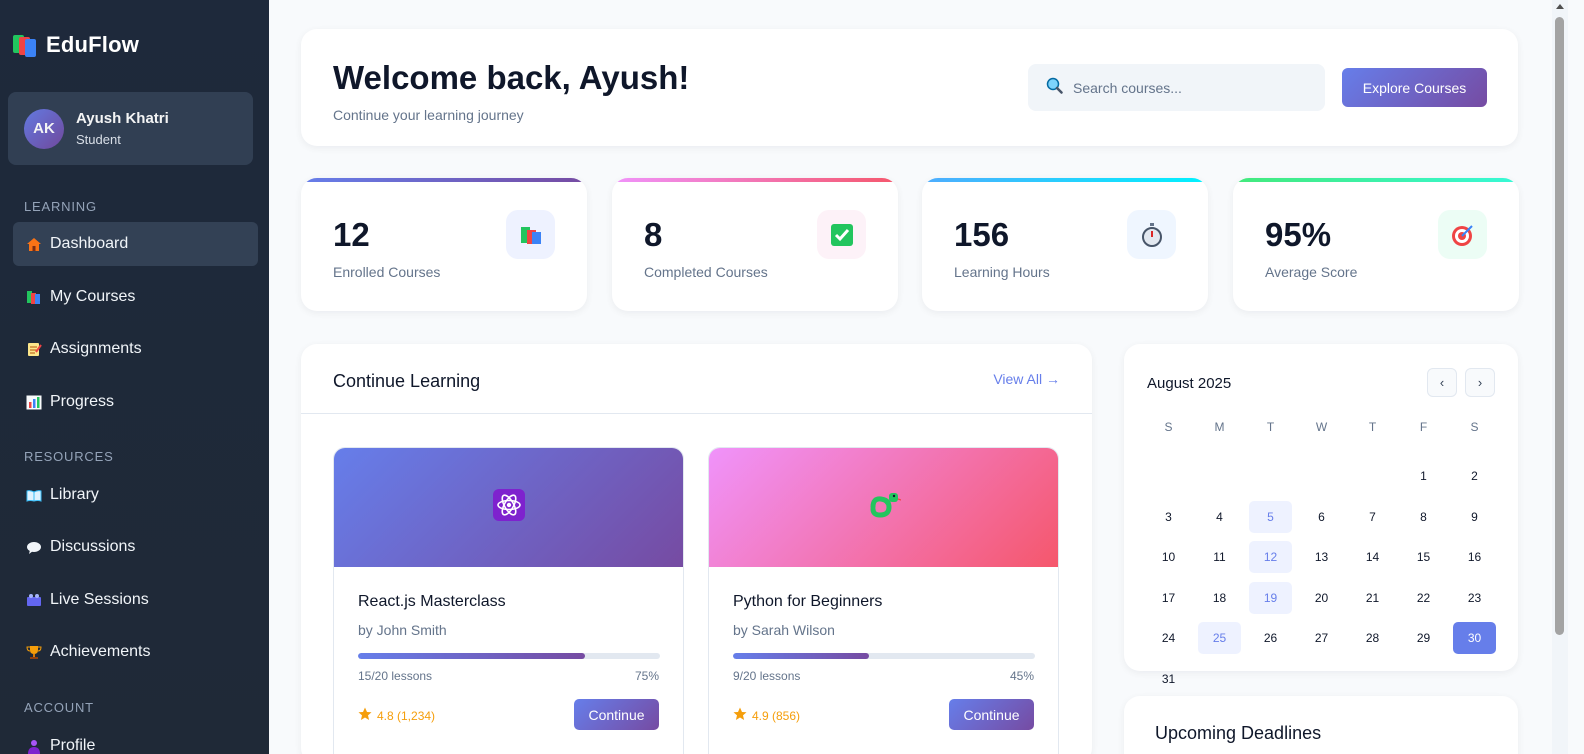  I want to click on course-author: by Sarah Wilson, so click(784, 630).